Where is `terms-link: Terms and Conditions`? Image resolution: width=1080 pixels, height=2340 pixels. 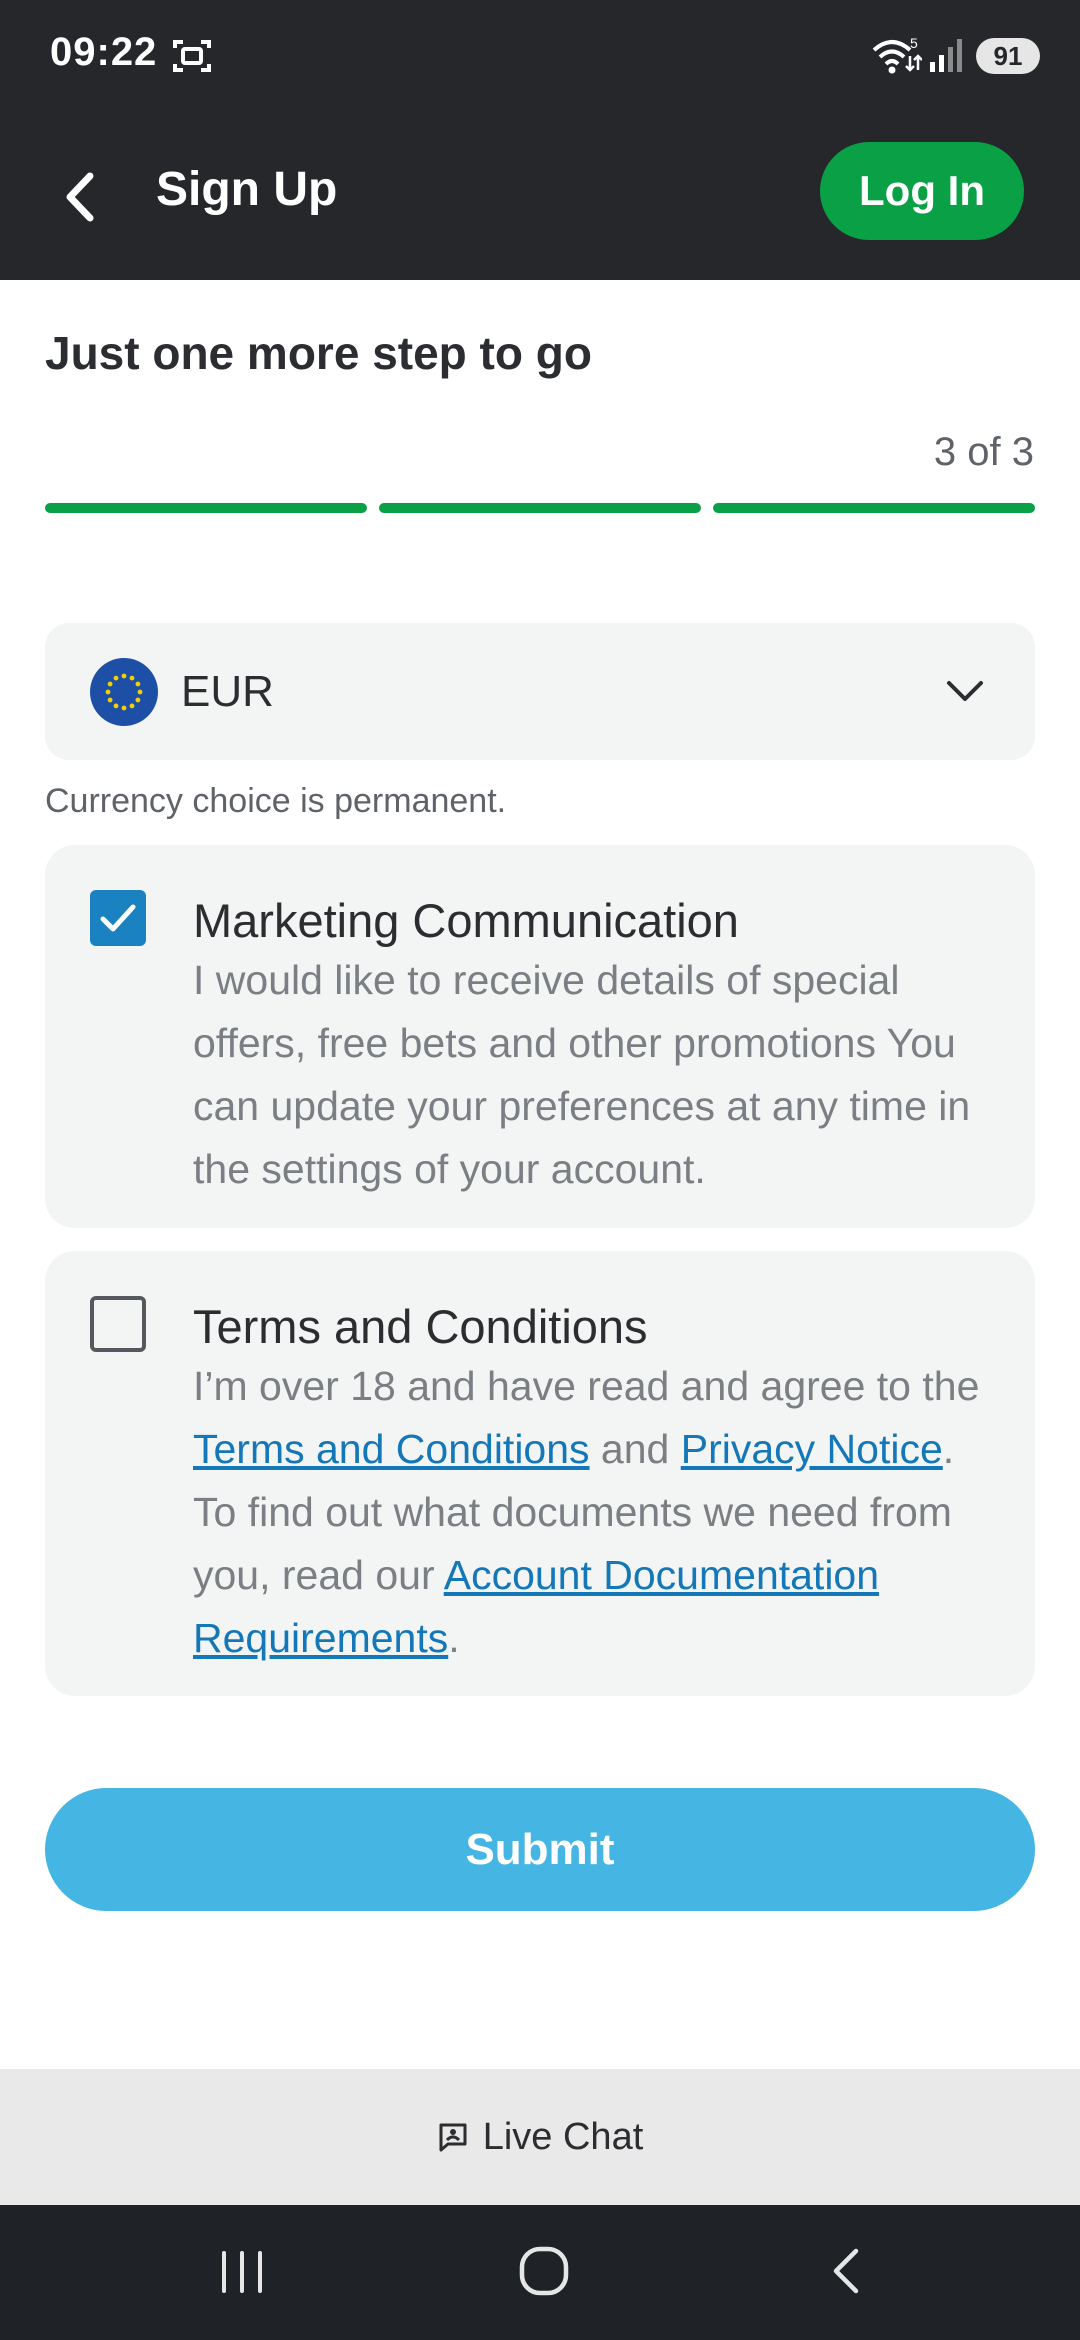
terms-link: Terms and Conditions is located at coordinates (391, 1449).